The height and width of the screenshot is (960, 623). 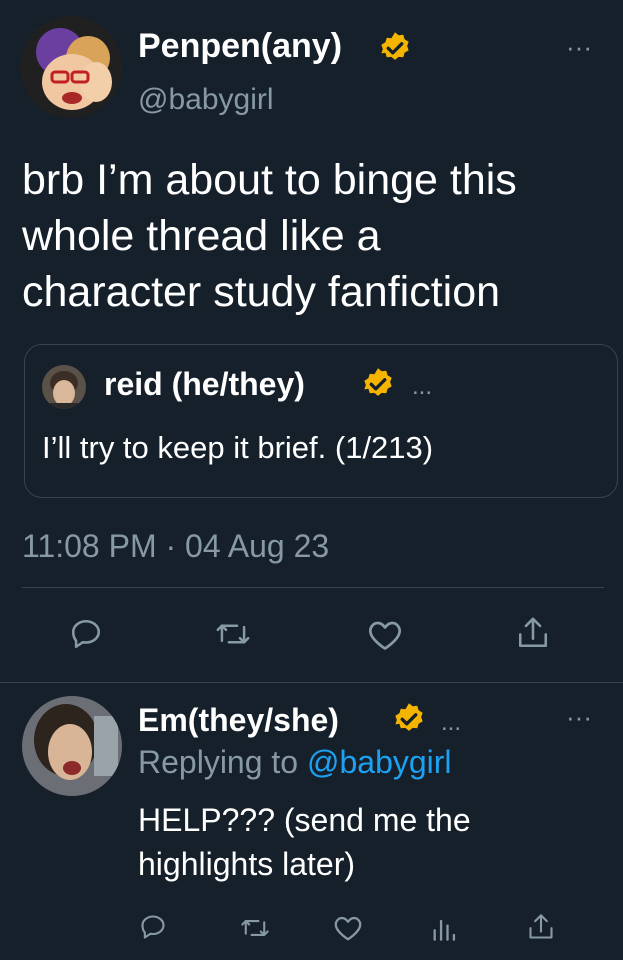 What do you see at coordinates (71, 67) in the screenshot?
I see `main-avatar` at bounding box center [71, 67].